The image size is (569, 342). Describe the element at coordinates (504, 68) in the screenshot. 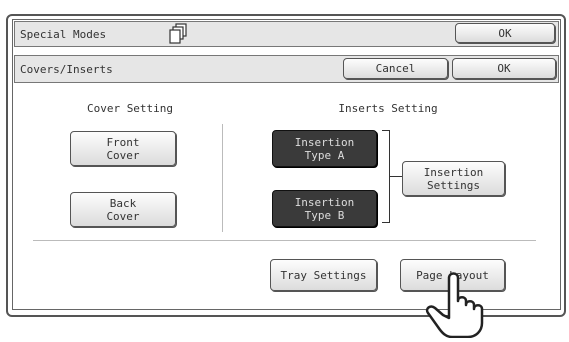

I see `ok-button: OK` at that location.